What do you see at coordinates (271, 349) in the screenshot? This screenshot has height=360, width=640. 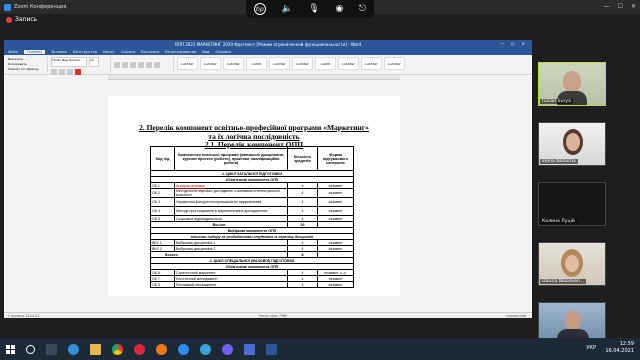 I see `word-app-icon` at bounding box center [271, 349].